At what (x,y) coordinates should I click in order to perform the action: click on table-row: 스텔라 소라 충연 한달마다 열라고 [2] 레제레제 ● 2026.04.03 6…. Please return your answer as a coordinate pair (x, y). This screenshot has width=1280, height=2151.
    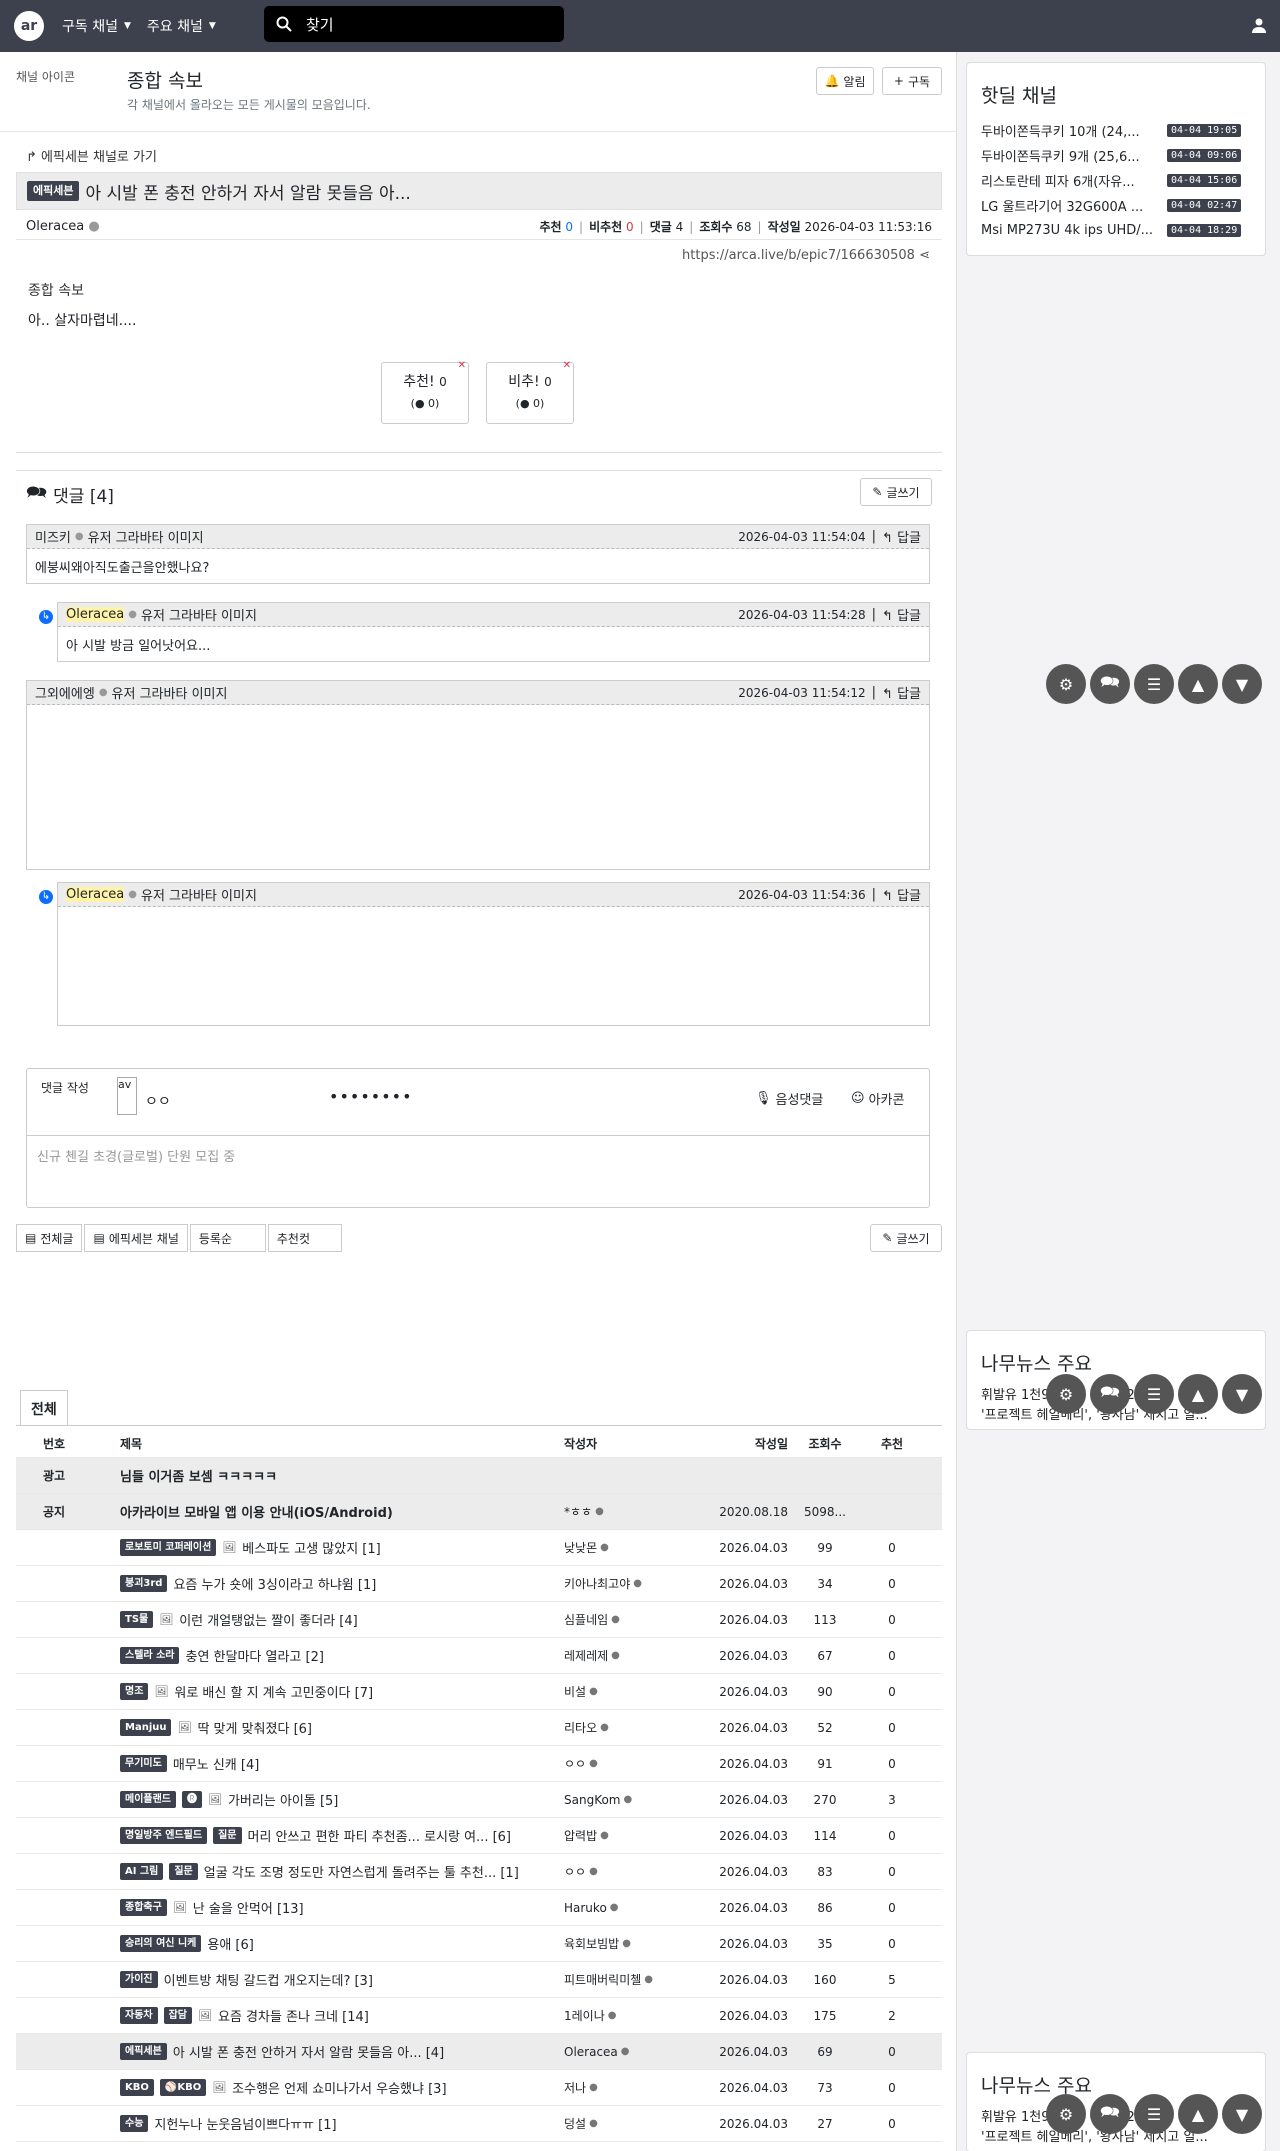
    Looking at the image, I should click on (479, 1656).